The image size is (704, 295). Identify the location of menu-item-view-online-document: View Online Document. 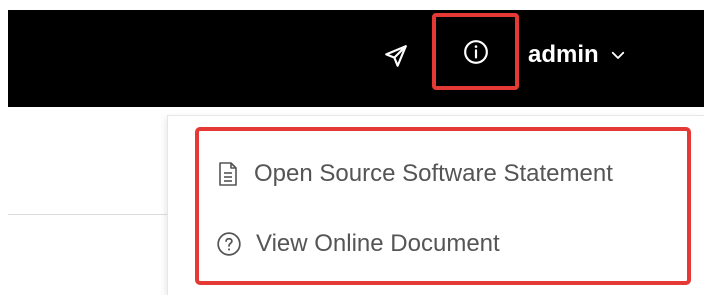
(358, 244).